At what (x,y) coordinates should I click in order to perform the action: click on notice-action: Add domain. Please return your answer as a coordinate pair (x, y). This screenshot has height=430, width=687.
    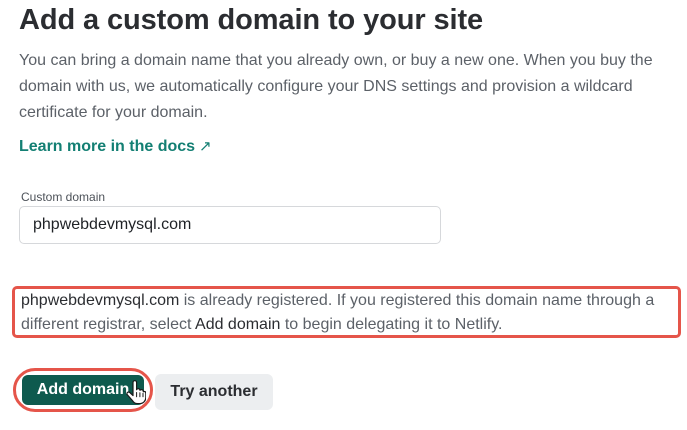
    Looking at the image, I should click on (238, 324).